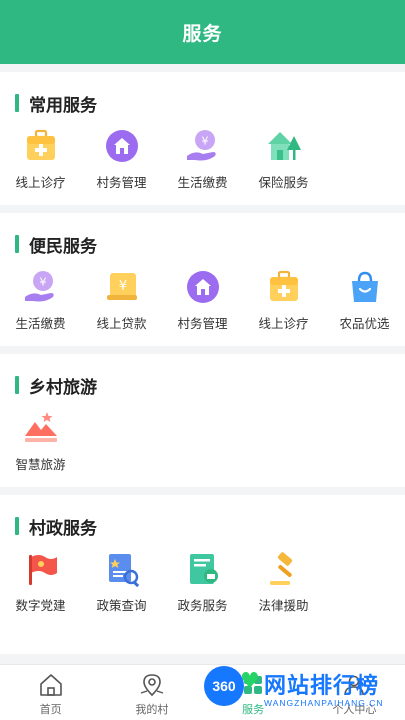  I want to click on tab-my-village: 我的村, so click(151, 692).